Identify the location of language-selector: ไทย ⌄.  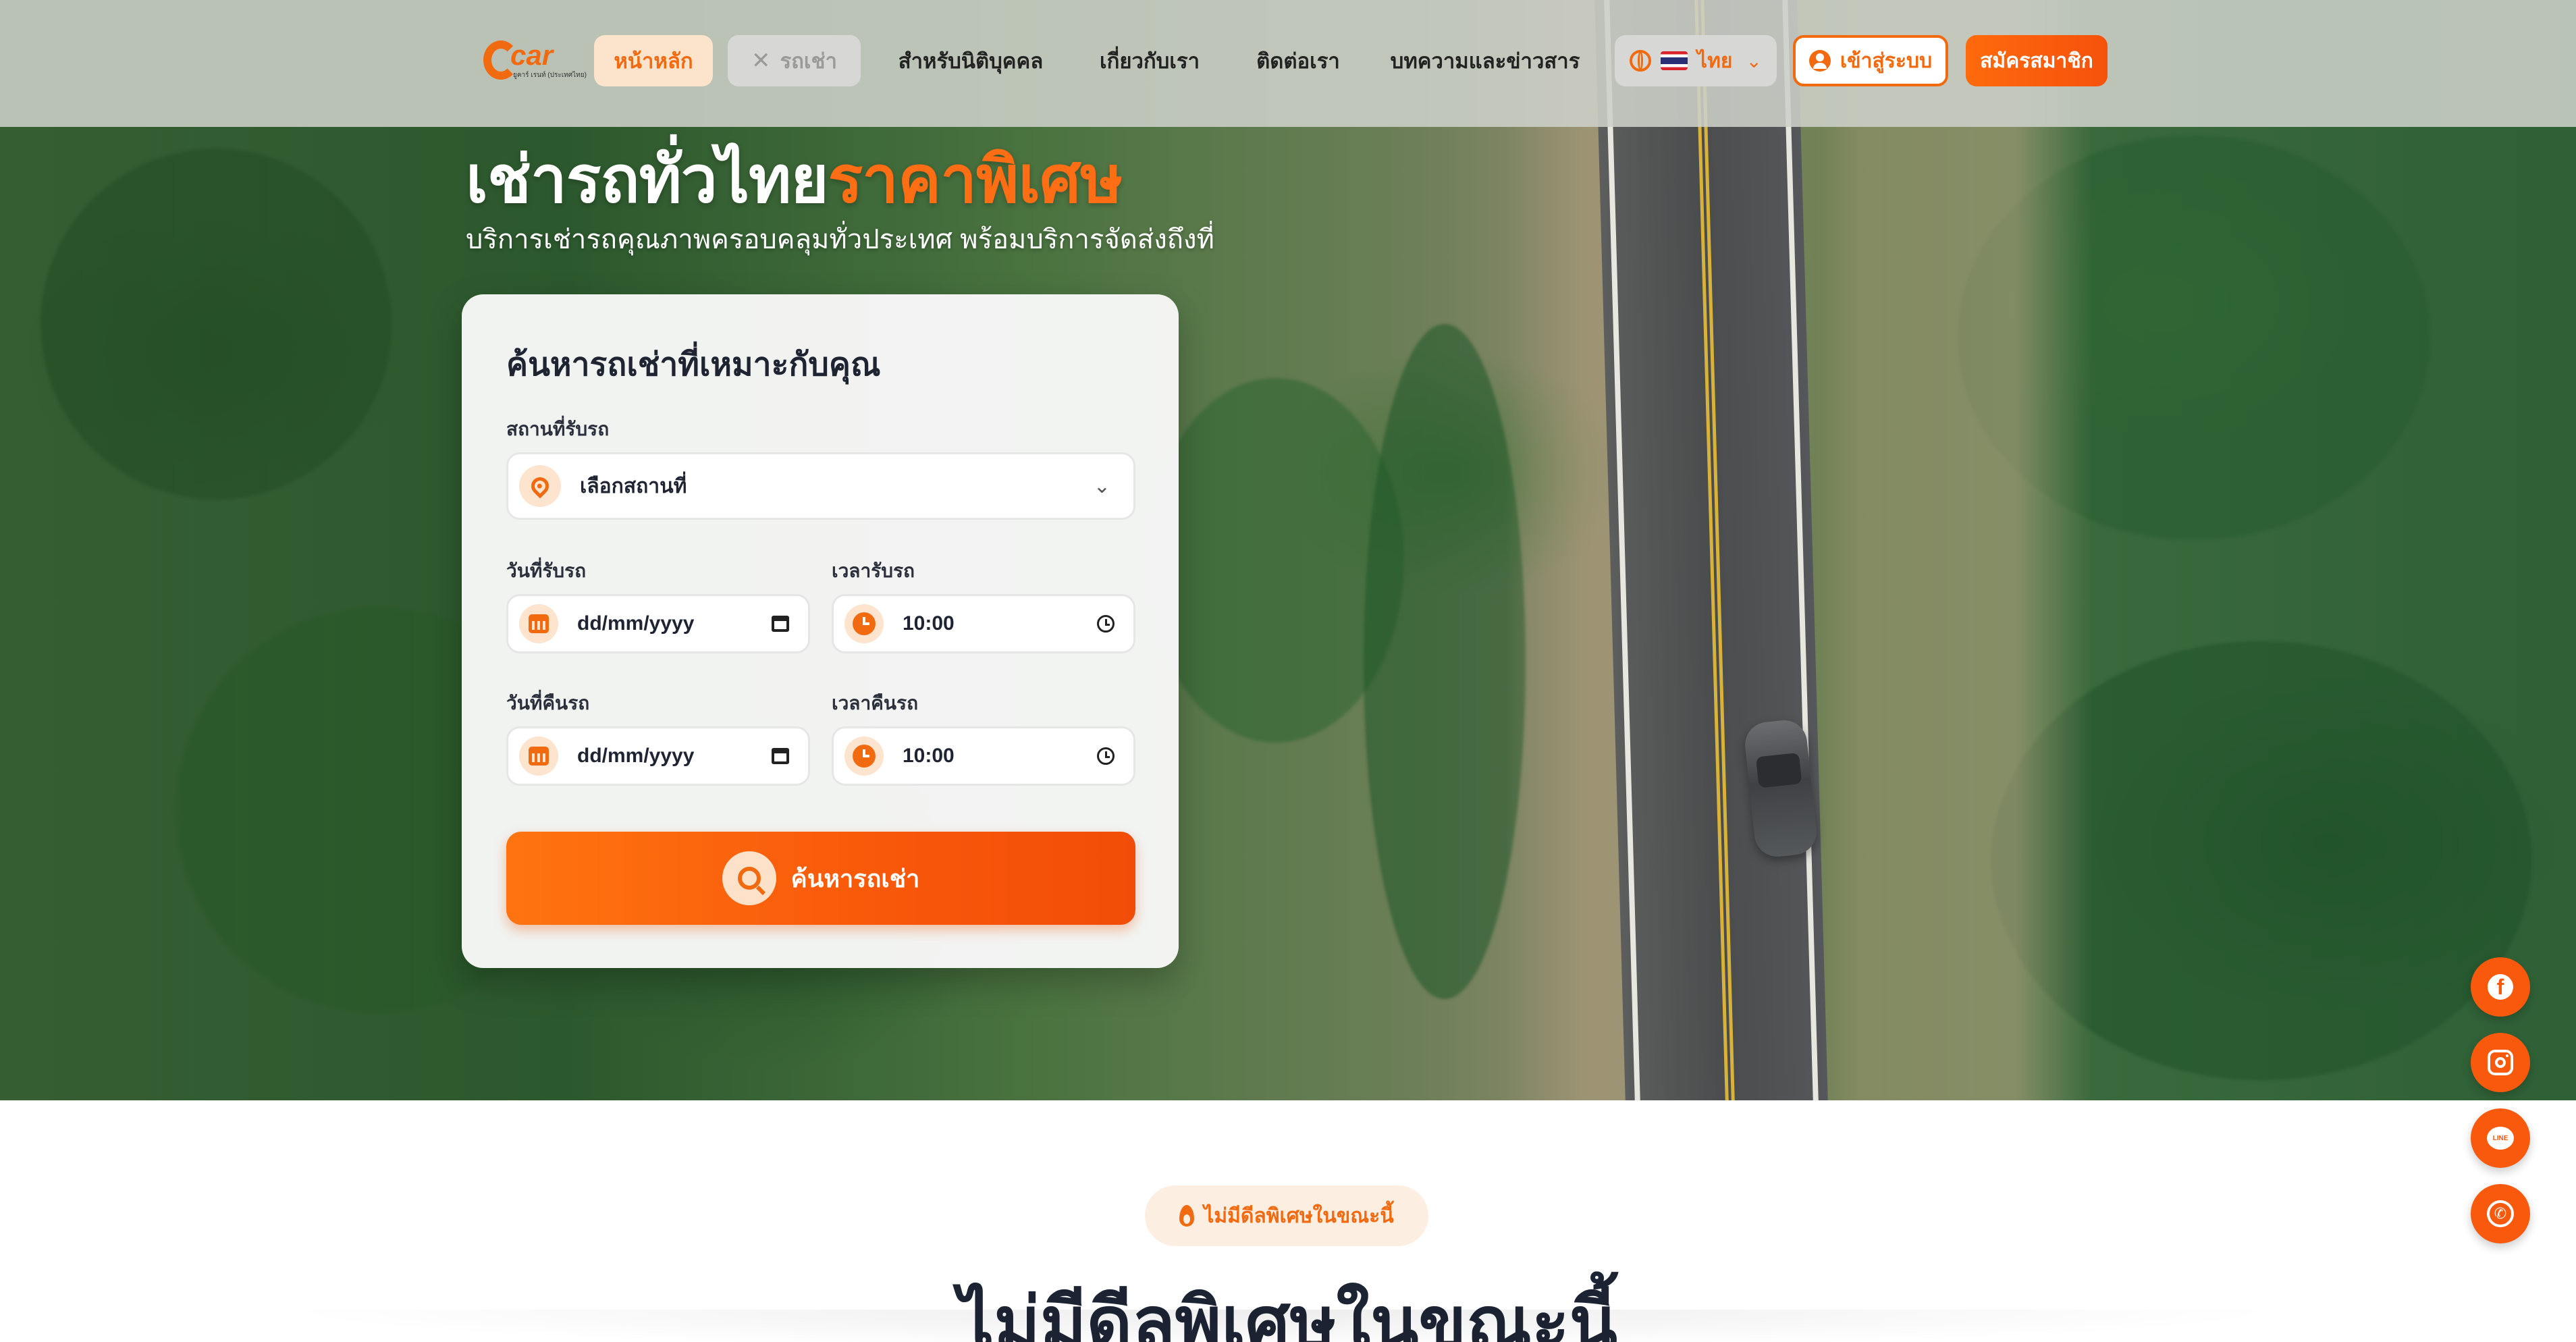
(1696, 60).